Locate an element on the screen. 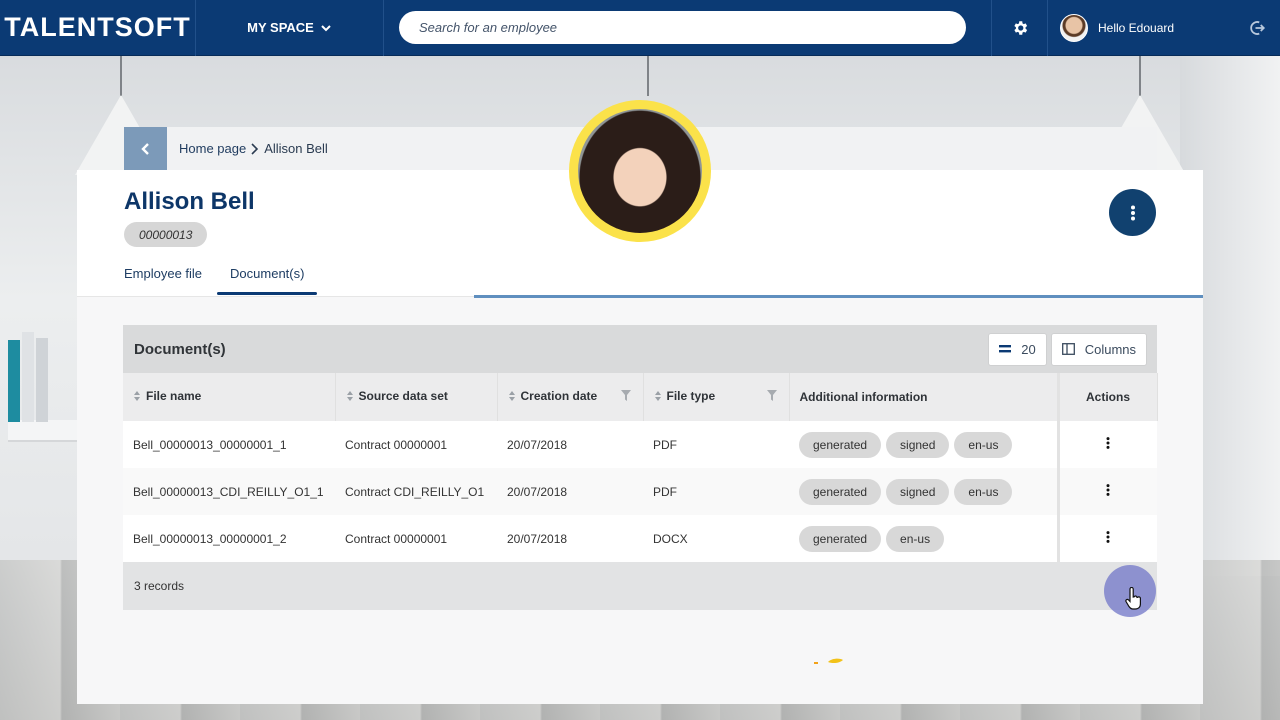 This screenshot has height=720, width=1280. back-button is located at coordinates (145, 148).